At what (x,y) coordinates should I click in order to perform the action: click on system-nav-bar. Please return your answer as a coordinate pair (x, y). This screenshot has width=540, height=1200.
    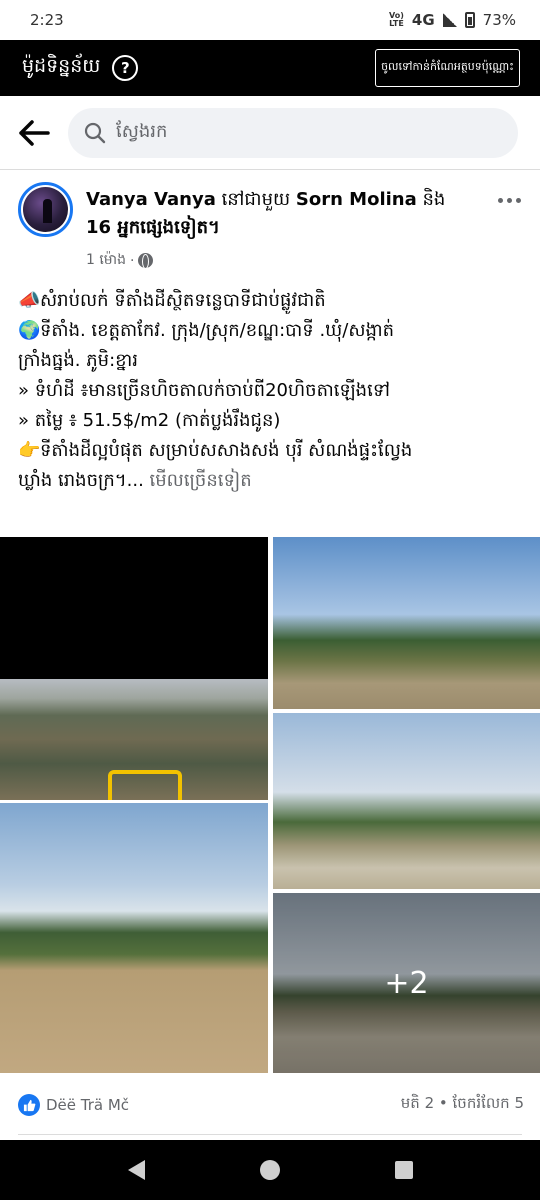
    Looking at the image, I should click on (270, 1170).